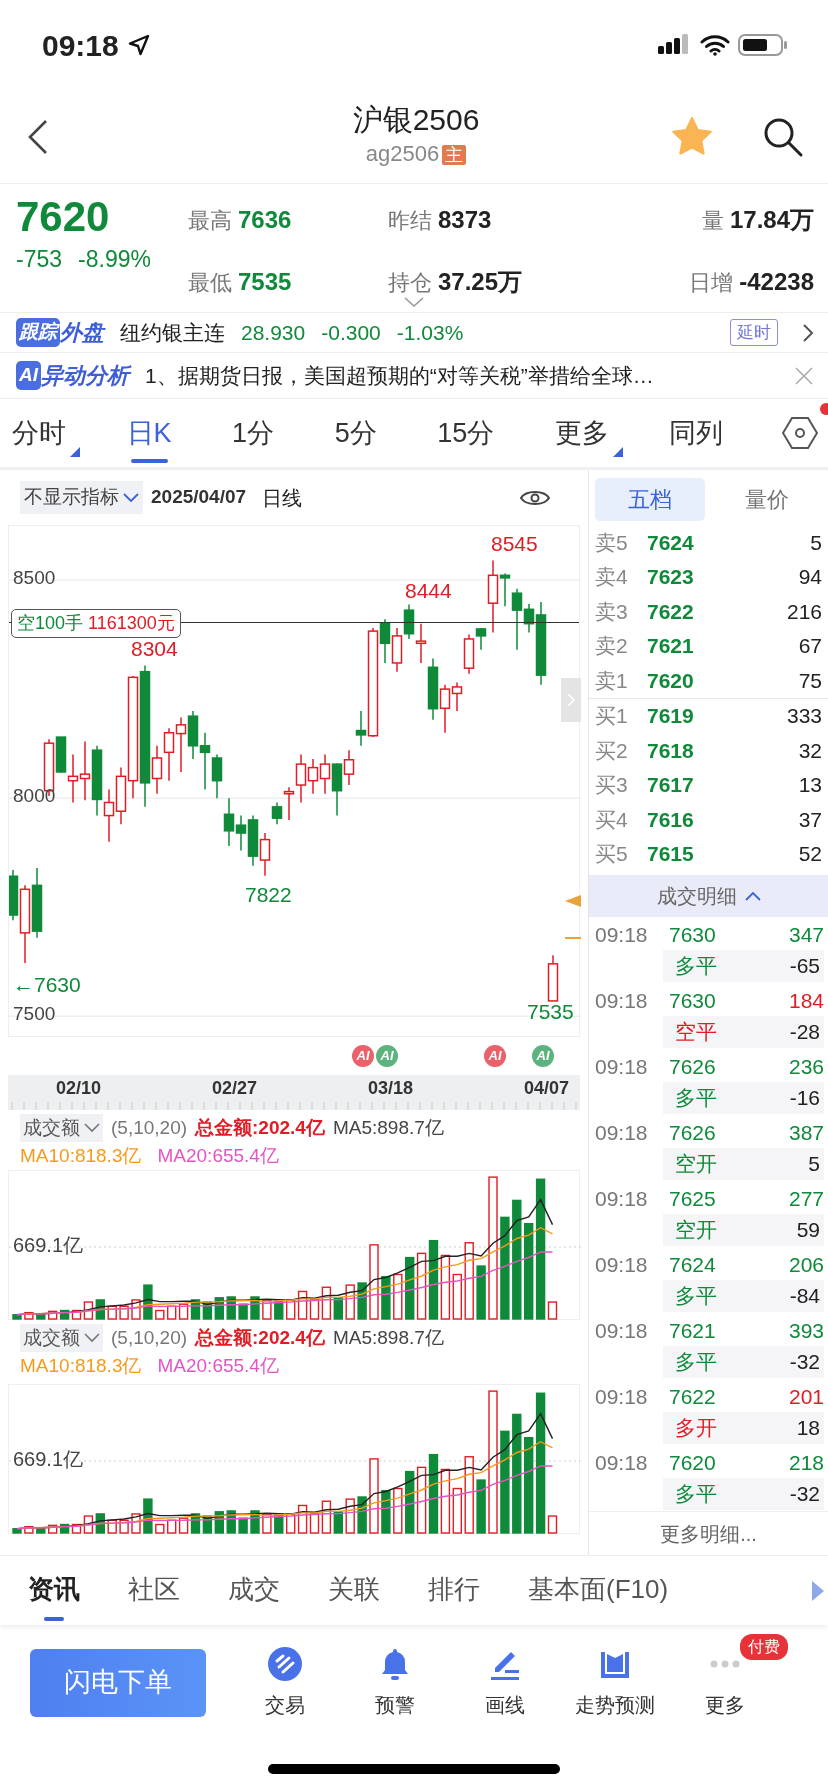 The width and height of the screenshot is (828, 1792). I want to click on trade-icon, so click(285, 1663).